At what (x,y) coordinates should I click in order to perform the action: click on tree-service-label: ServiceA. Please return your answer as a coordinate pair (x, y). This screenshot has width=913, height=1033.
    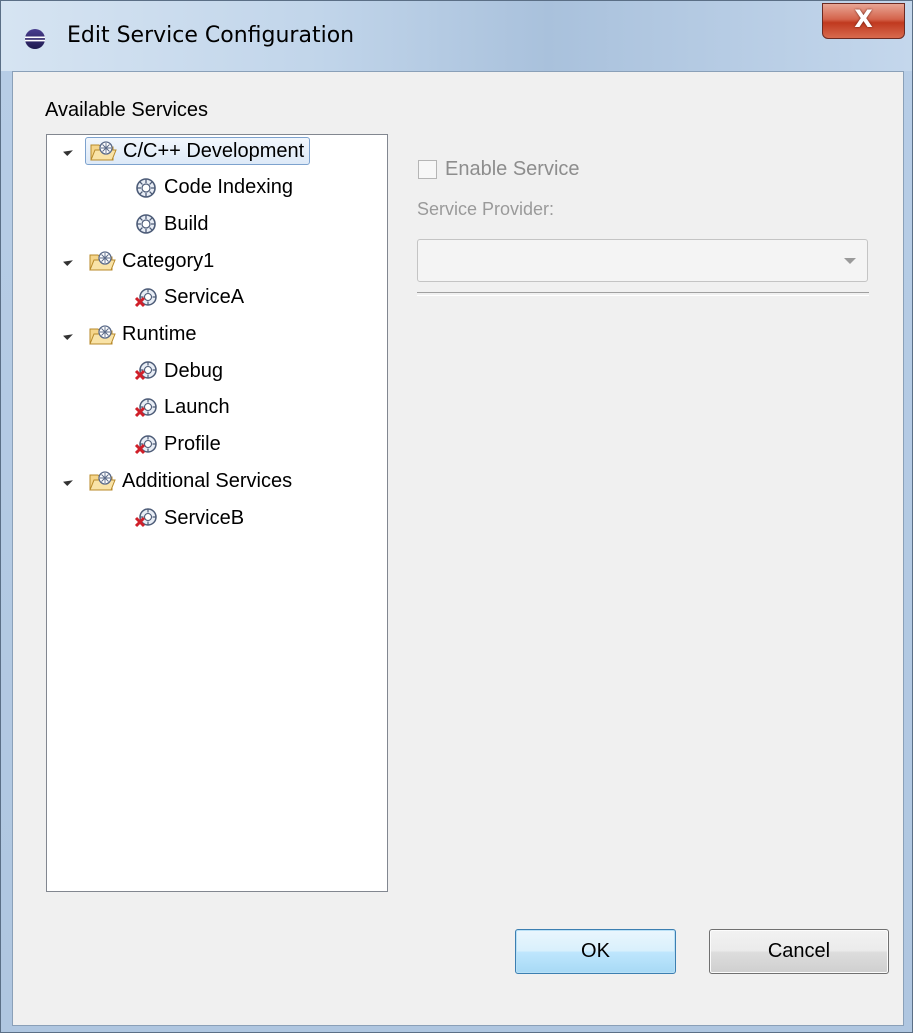
    Looking at the image, I should click on (204, 297).